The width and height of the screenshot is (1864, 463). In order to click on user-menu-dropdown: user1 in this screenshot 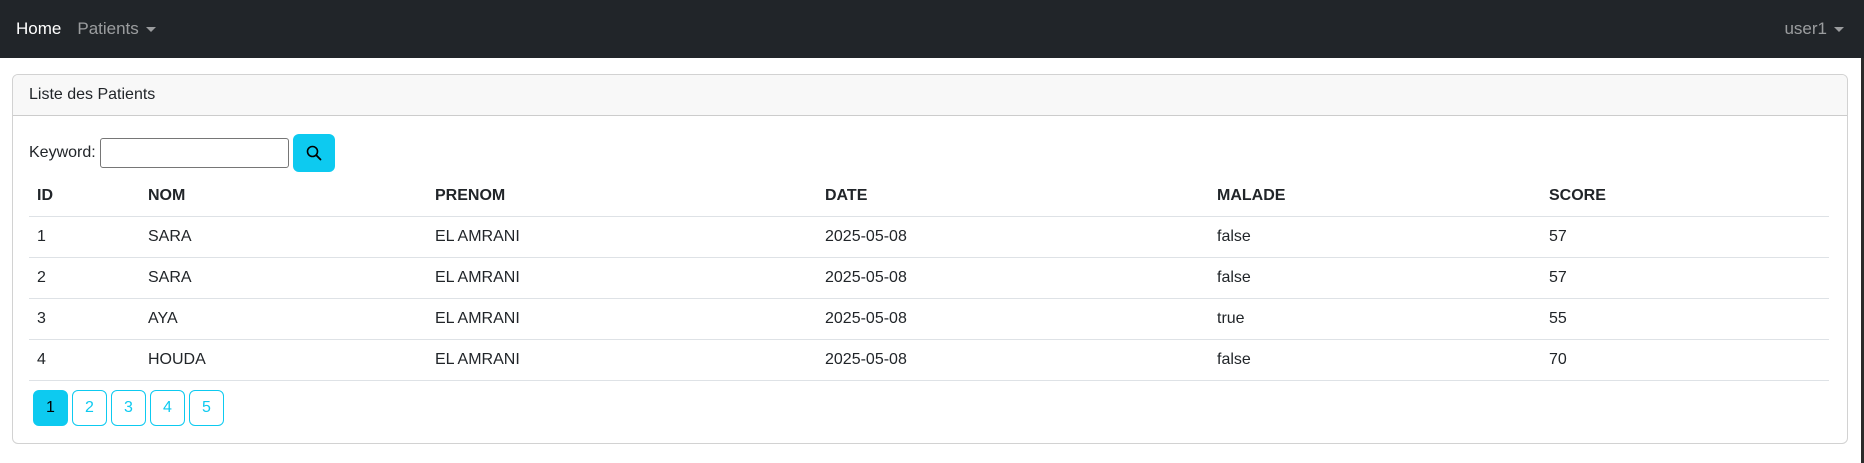, I will do `click(1814, 29)`.